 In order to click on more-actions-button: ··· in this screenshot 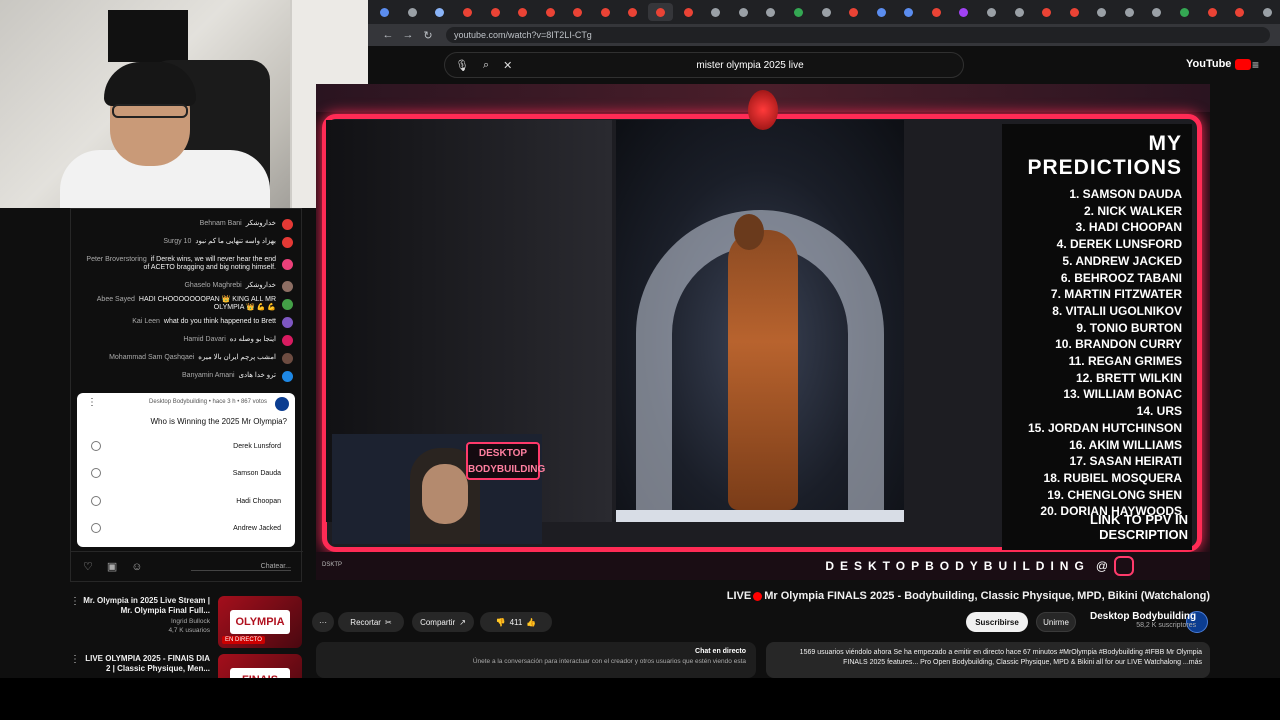, I will do `click(323, 622)`.